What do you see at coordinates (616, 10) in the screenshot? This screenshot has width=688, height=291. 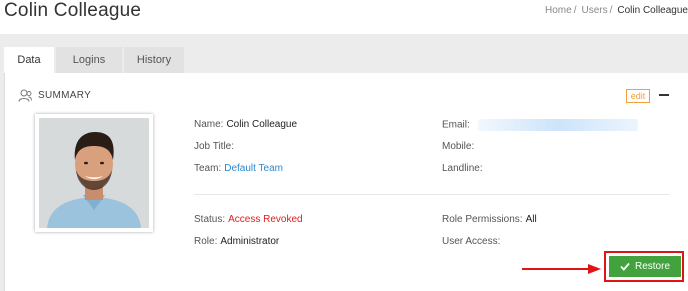 I see `breadcrumb: Home / Users / Colin Colleague` at bounding box center [616, 10].